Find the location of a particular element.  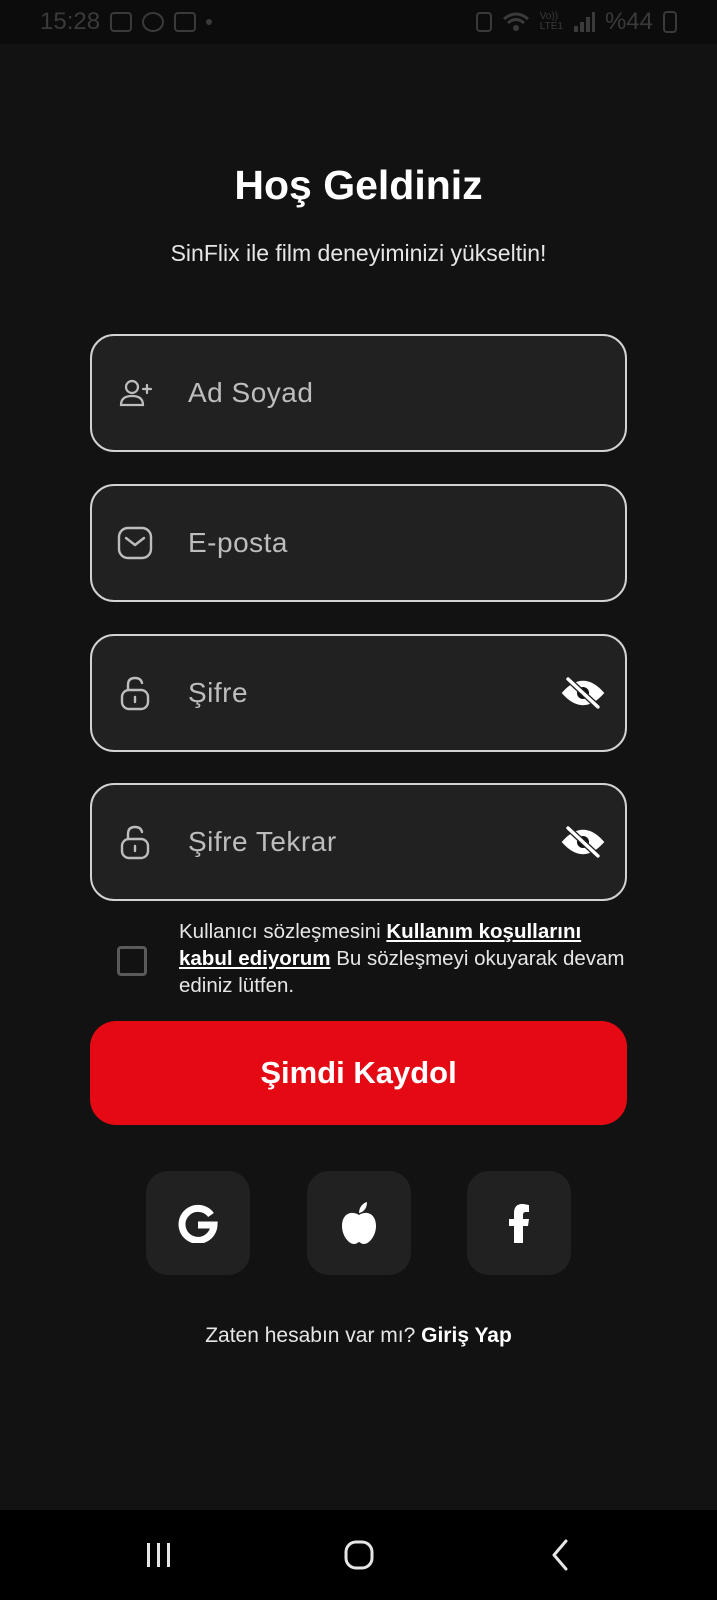

status-bar: 15:28 Vo)) LTE1 %44 is located at coordinates (358, 22).